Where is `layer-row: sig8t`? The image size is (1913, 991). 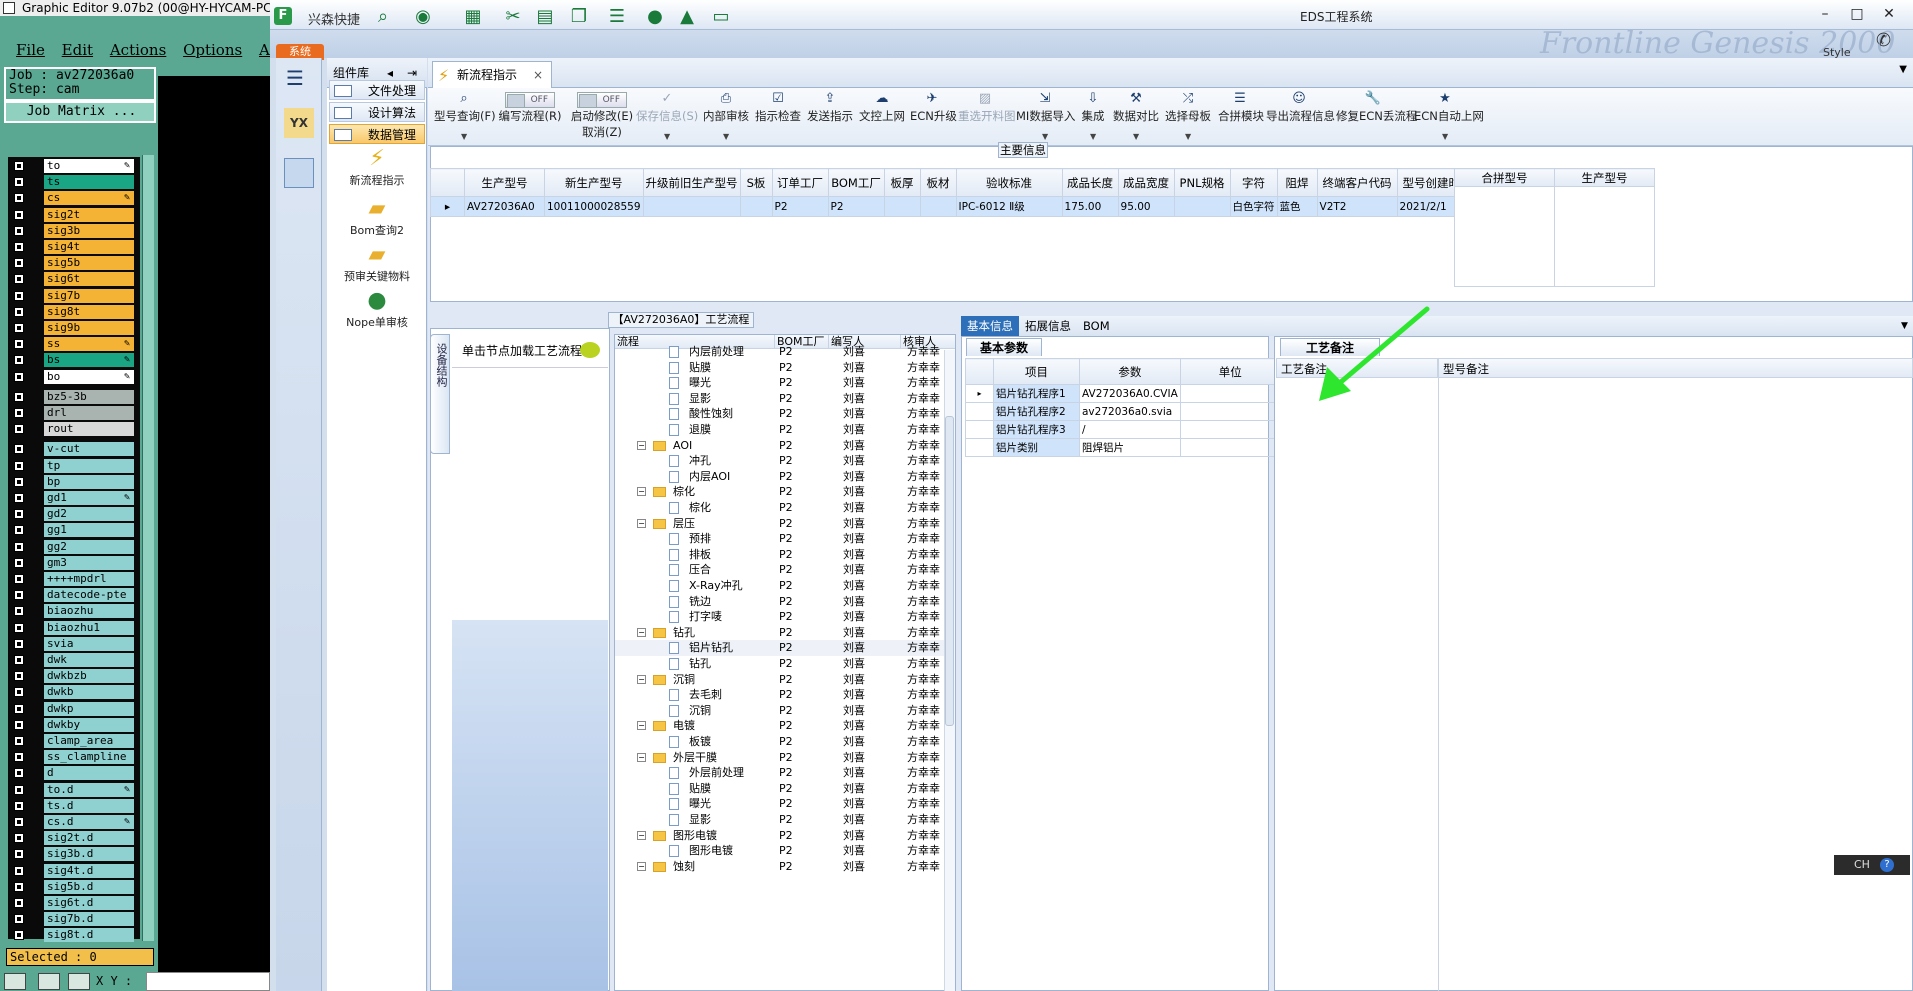 layer-row: sig8t is located at coordinates (72, 311).